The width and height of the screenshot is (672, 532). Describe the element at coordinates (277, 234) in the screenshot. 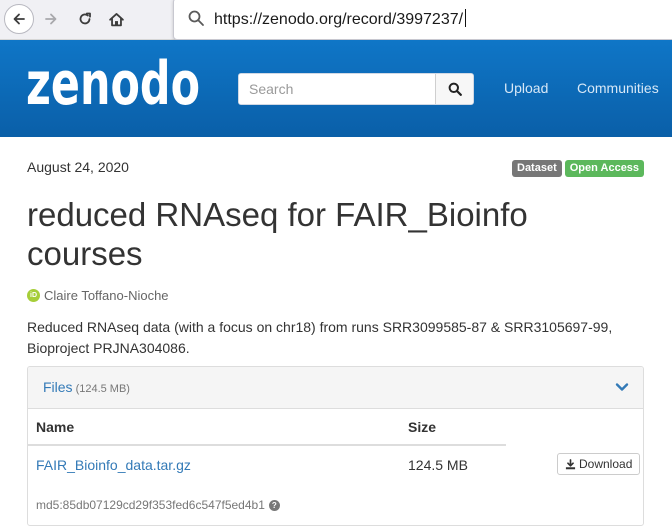

I see `record-title: reduced RNAseq for FAIR_Bioinfo courses` at that location.